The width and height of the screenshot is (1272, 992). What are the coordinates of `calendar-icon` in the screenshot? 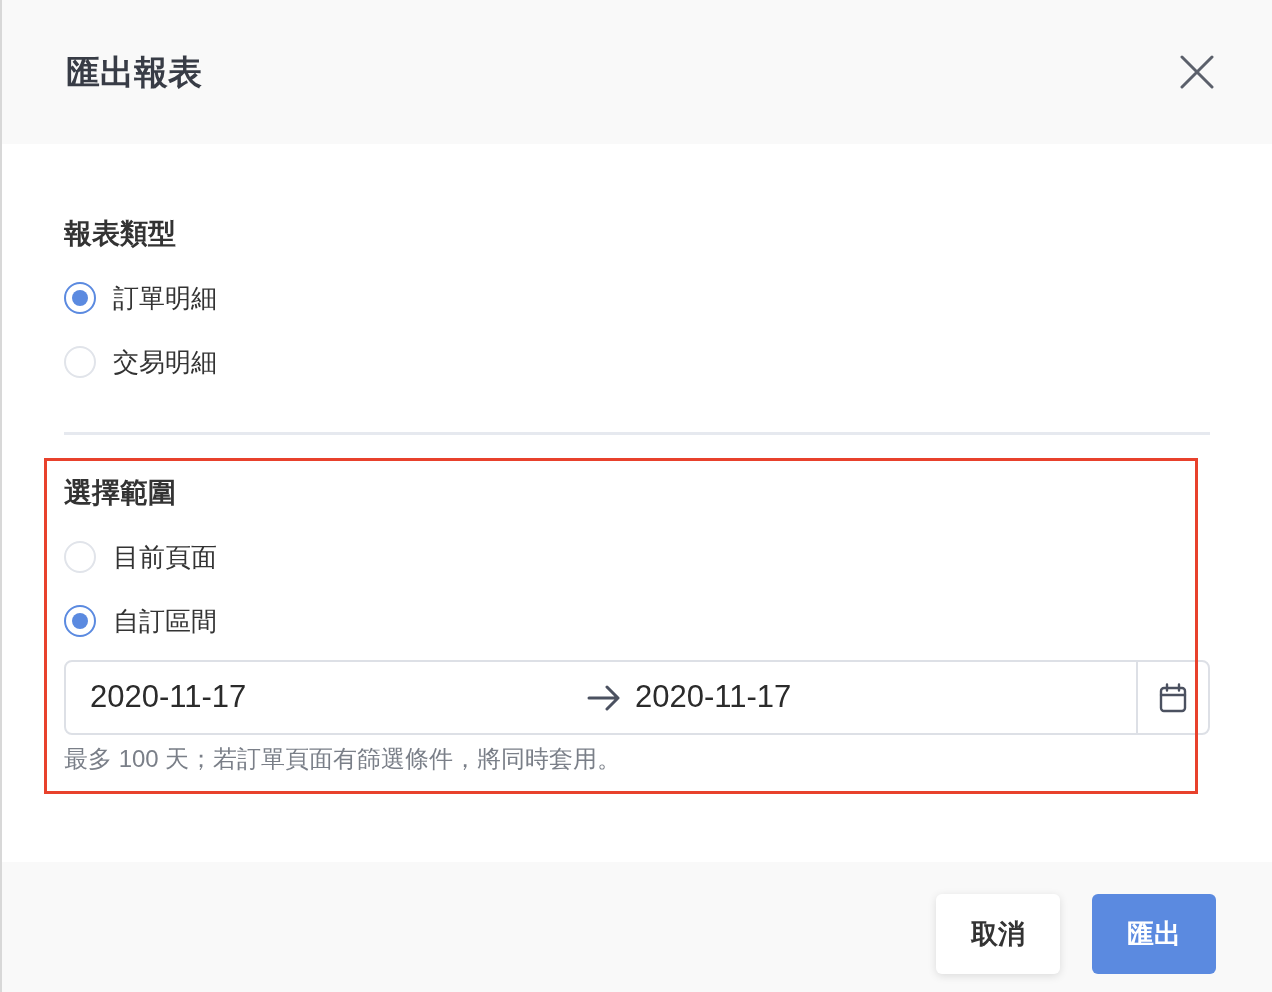 It's located at (1173, 697).